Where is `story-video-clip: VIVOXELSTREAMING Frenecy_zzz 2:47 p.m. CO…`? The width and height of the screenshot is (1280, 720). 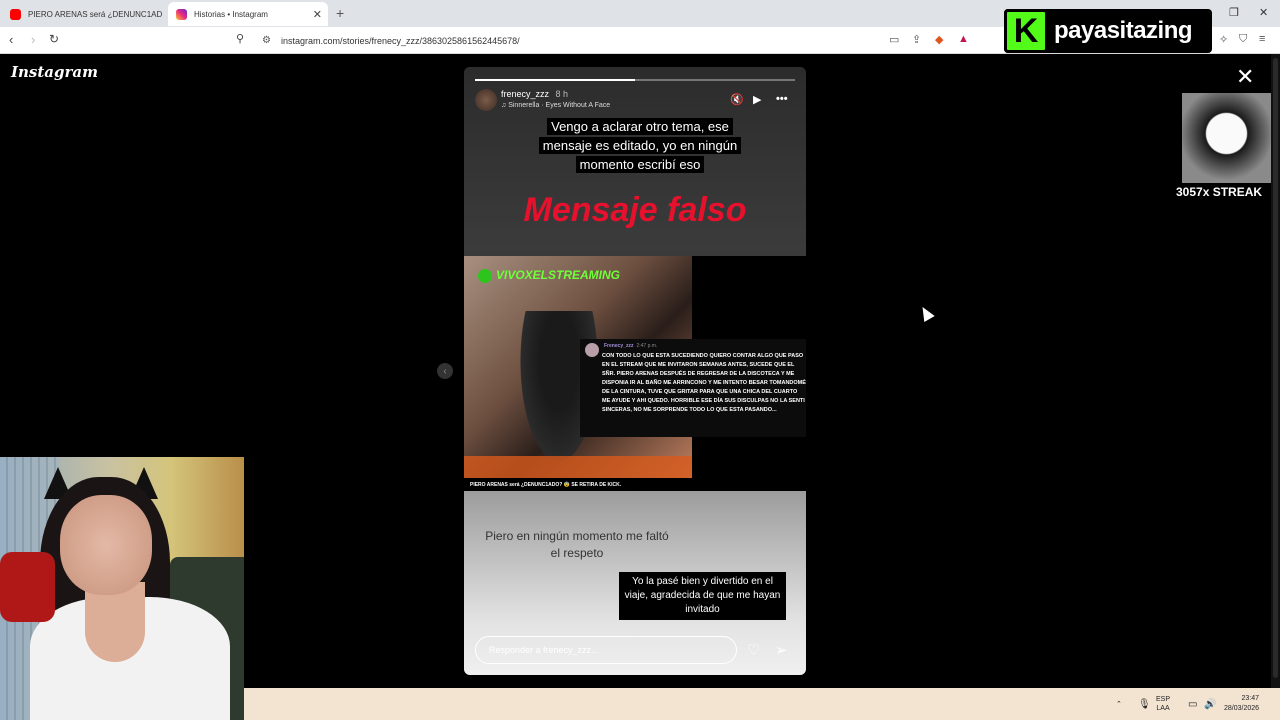 story-video-clip: VIVOXELSTREAMING Frenecy_zzz 2:47 p.m. CO… is located at coordinates (635, 373).